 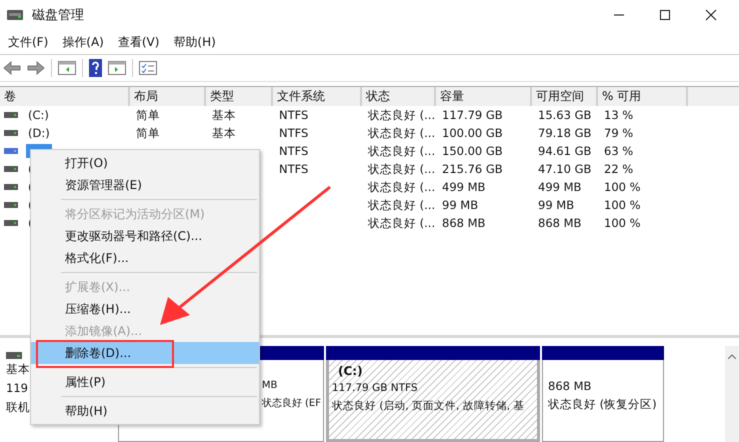 I want to click on column-header: 卷, so click(x=65, y=96).